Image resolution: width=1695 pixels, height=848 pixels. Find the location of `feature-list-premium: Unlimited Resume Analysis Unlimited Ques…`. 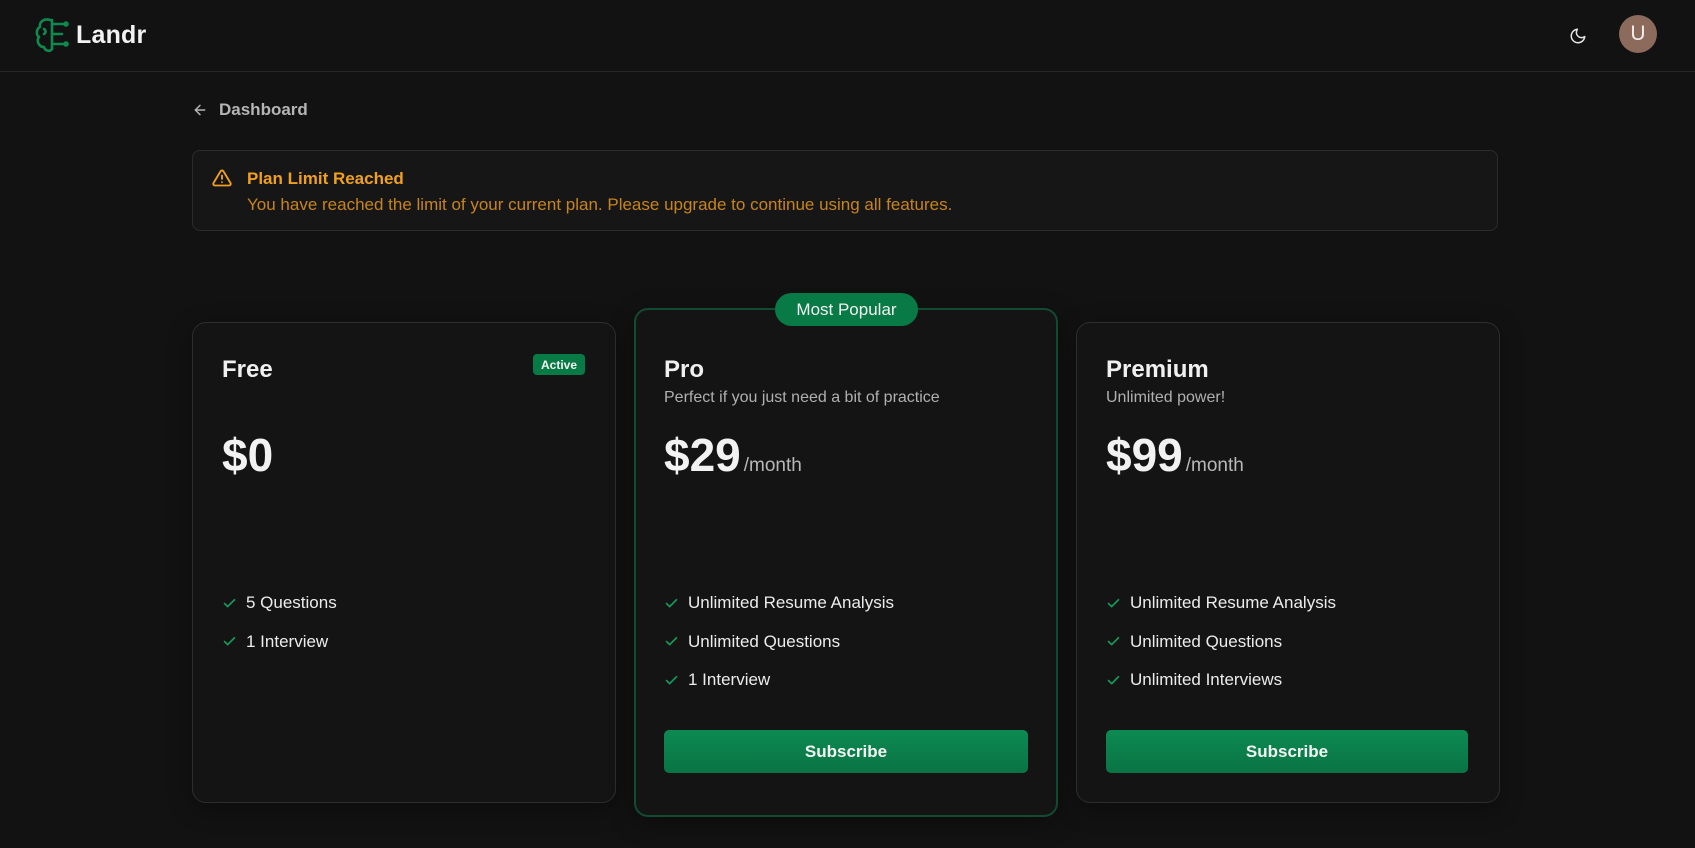

feature-list-premium: Unlimited Resume Analysis Unlimited Ques… is located at coordinates (1221, 642).